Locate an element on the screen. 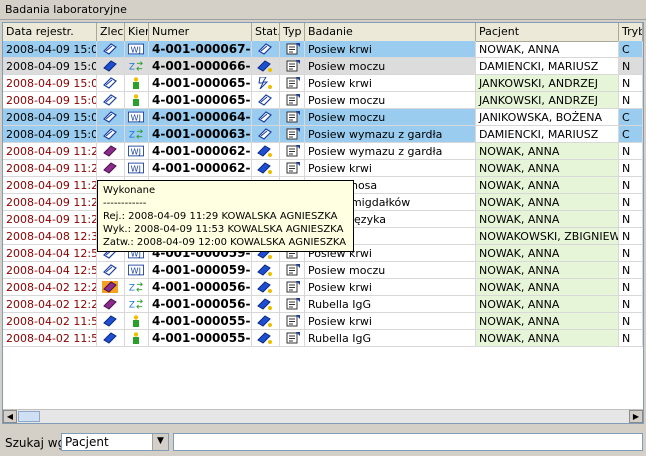 The width and height of the screenshot is (646, 456). cell-date: 2008-04-09 15:00 is located at coordinates (50, 134).